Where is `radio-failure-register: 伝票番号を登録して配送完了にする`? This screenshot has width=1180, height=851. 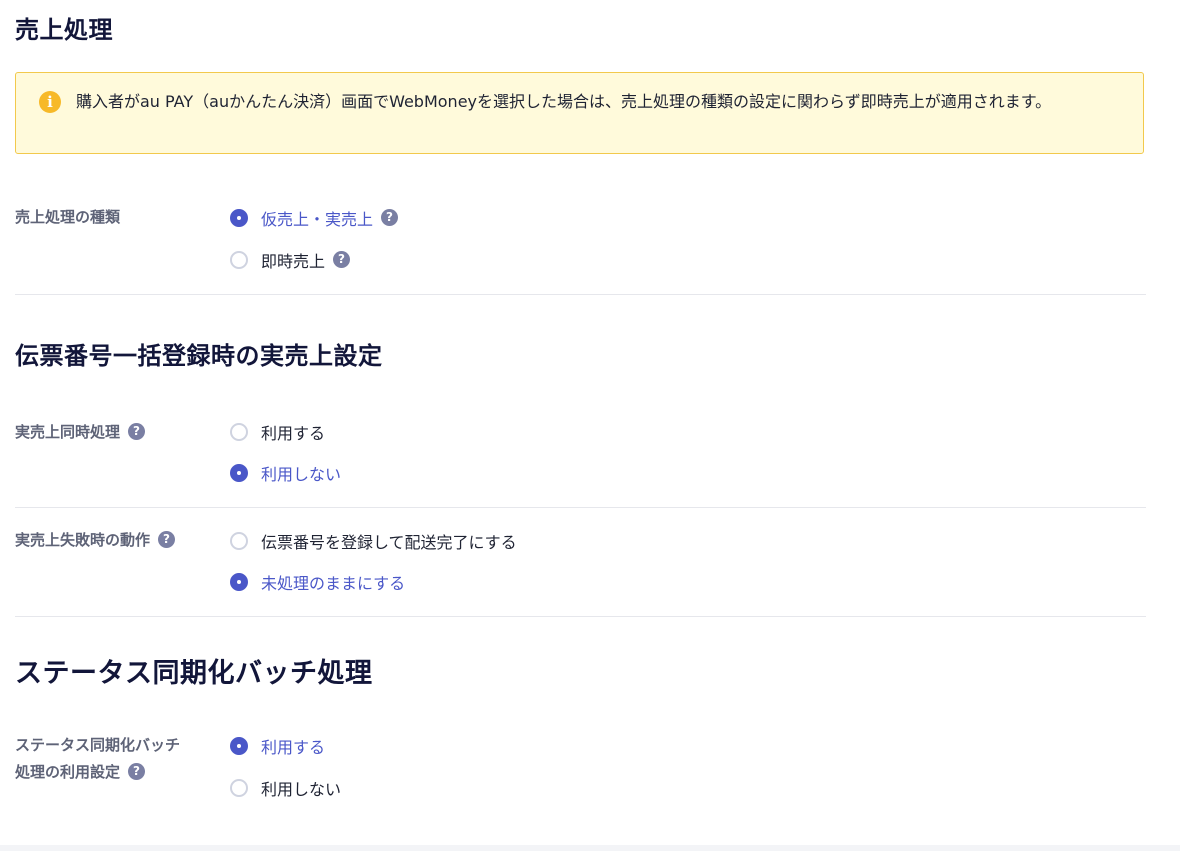
radio-failure-register: 伝票番号を登録して配送完了にする is located at coordinates (373, 541).